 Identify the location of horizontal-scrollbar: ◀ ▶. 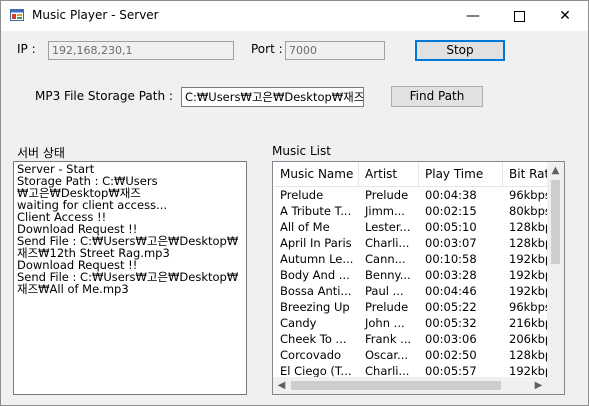
(410, 385).